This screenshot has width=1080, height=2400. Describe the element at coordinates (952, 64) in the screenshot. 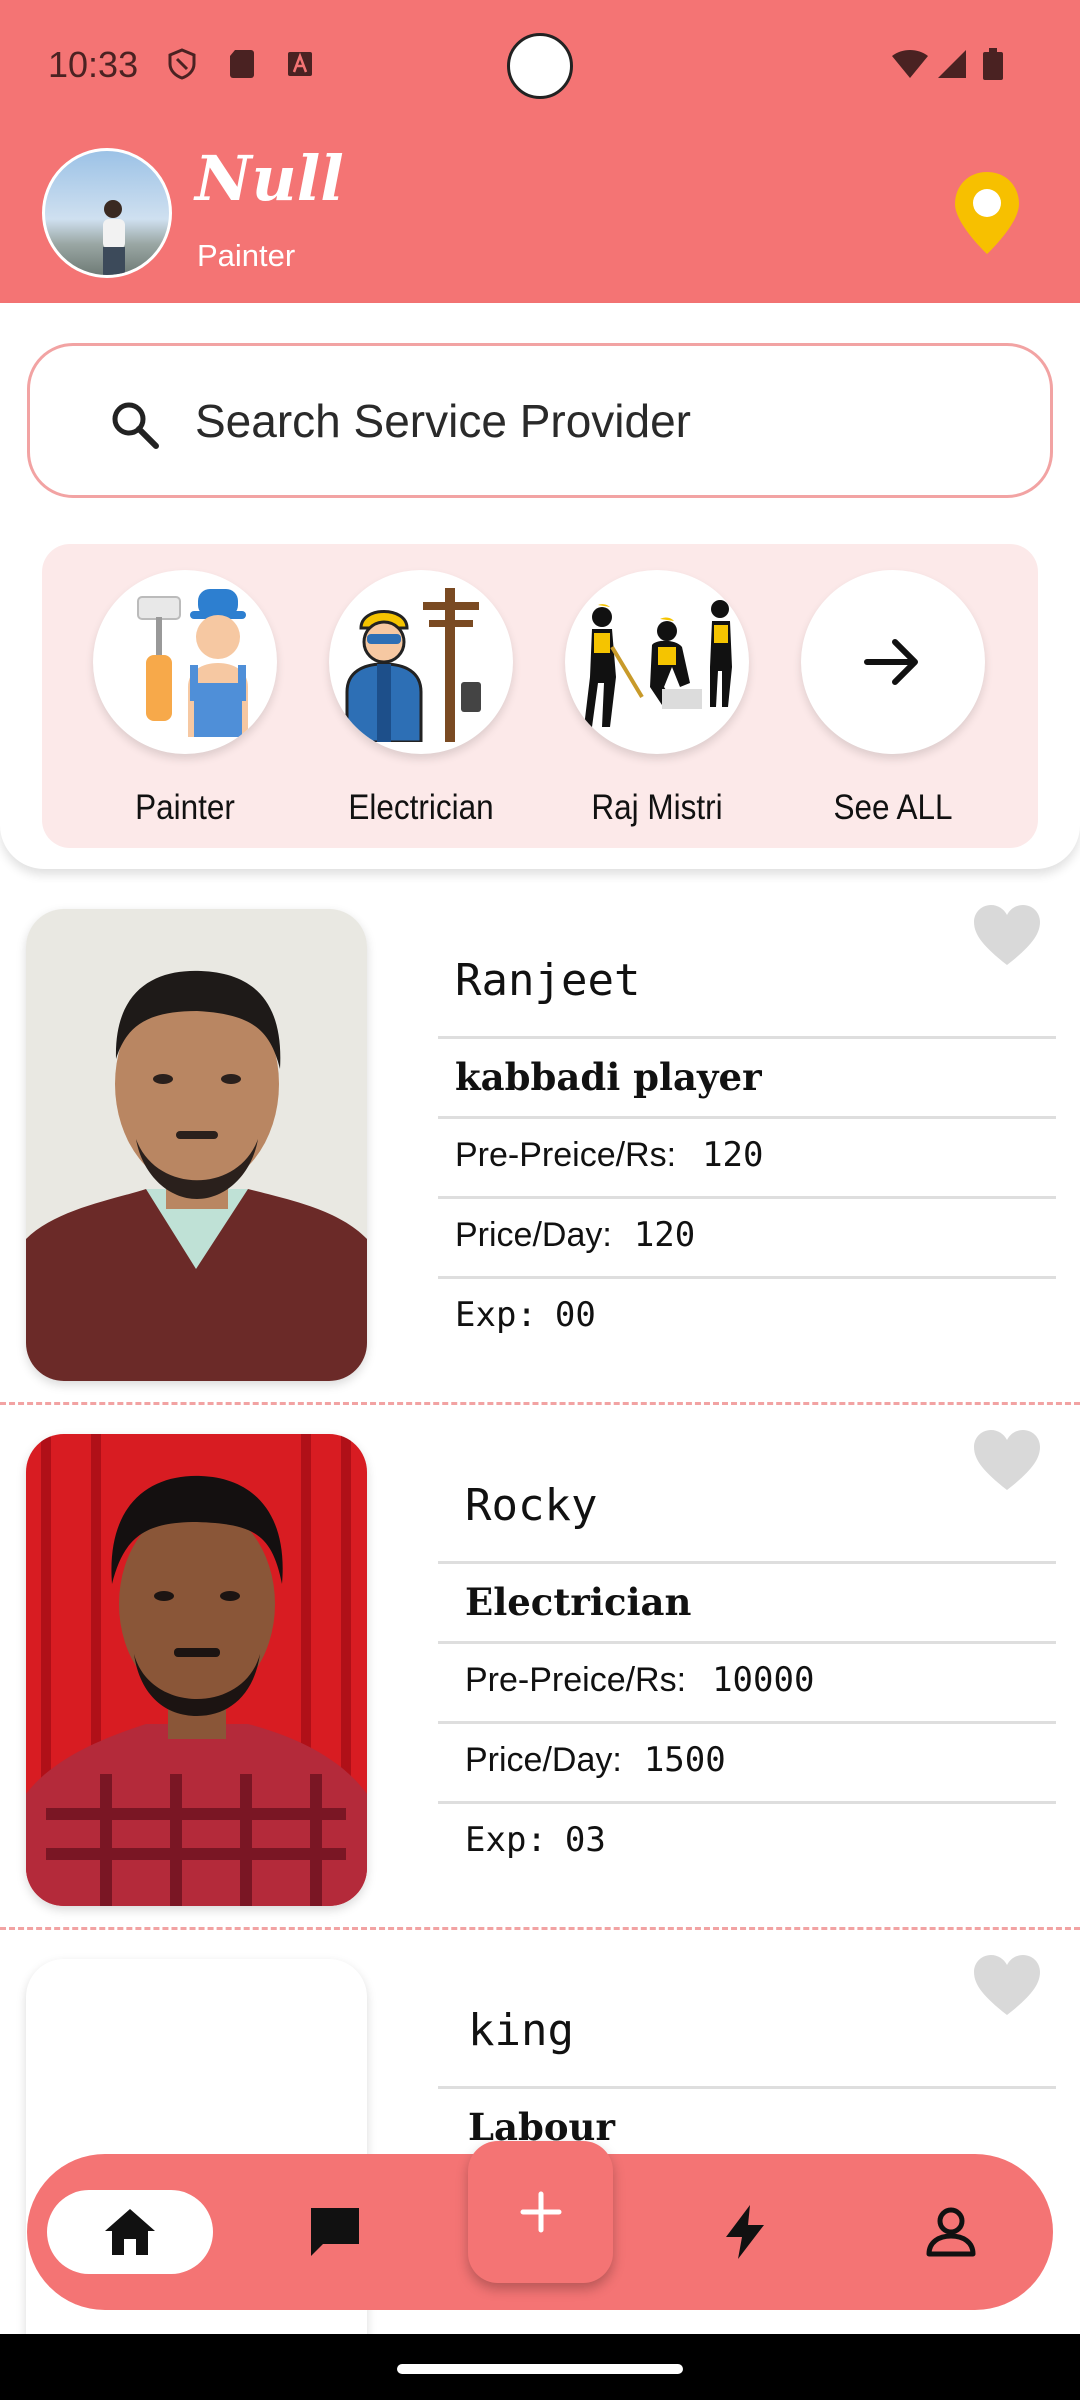

I see `signal-icon` at that location.